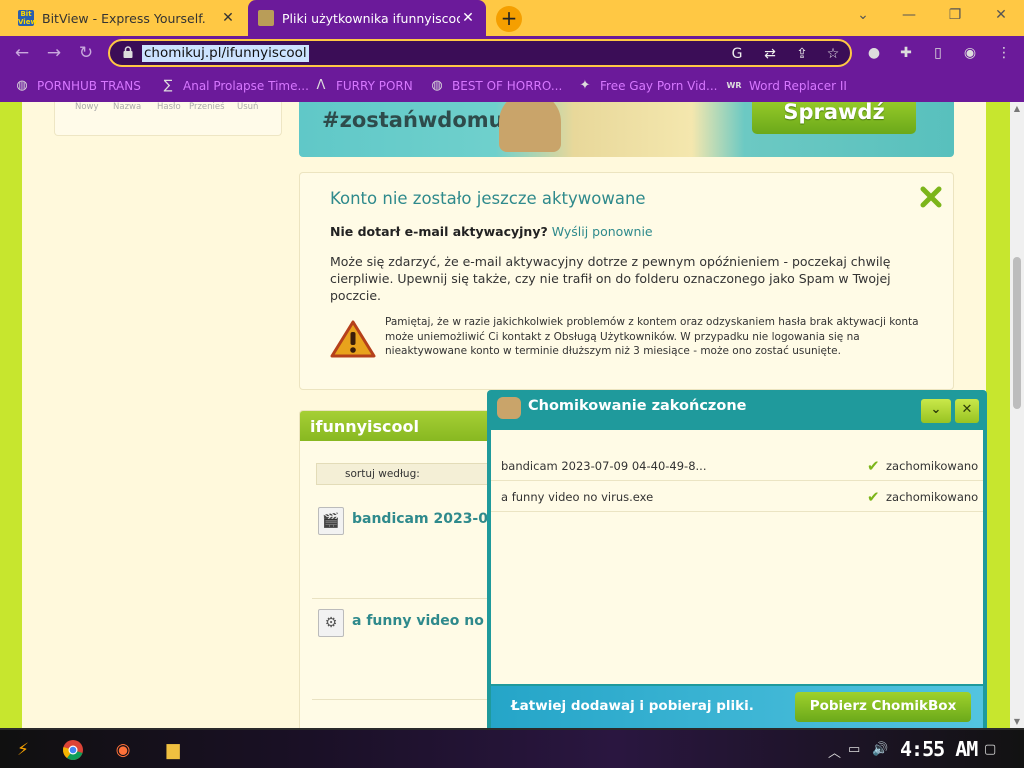  I want to click on network-icon: ▭, so click(854, 749).